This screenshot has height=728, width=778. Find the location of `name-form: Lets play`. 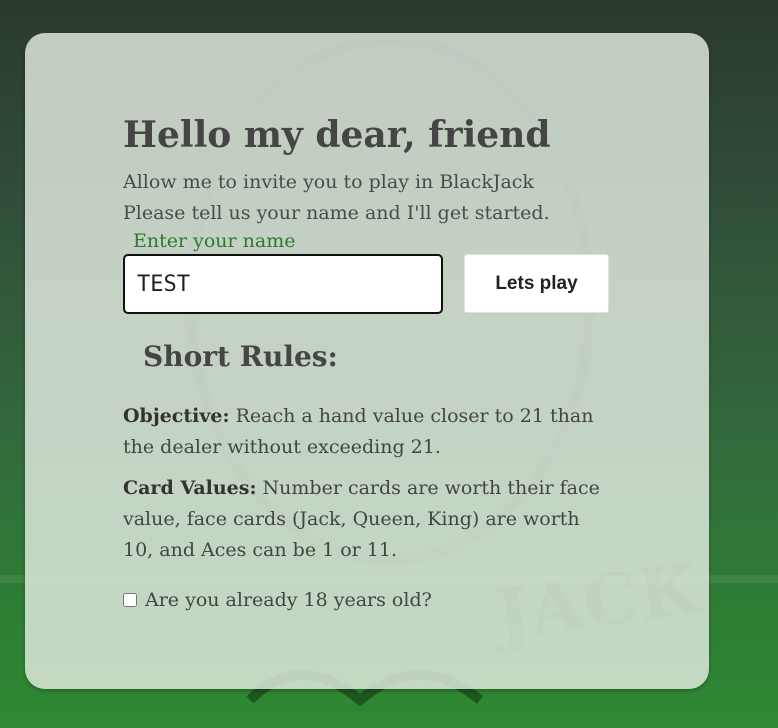

name-form: Lets play is located at coordinates (368, 283).